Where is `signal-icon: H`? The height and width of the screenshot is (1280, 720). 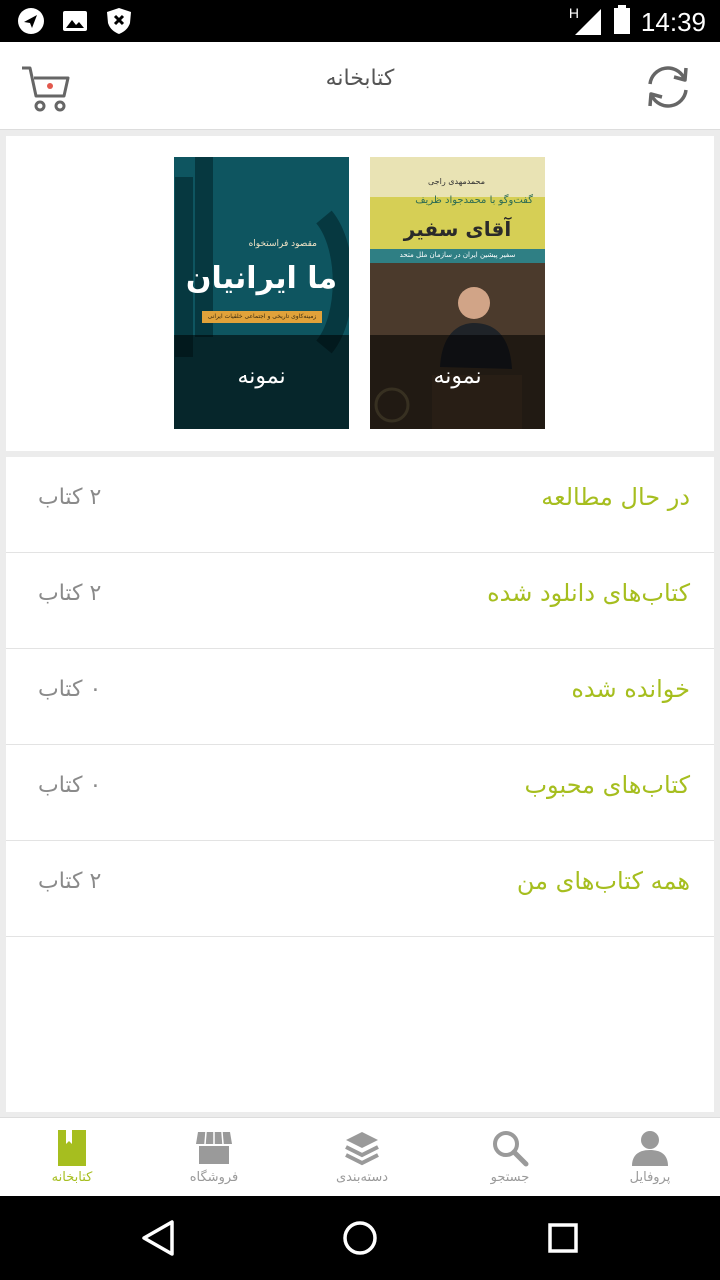
signal-icon: H is located at coordinates (586, 21).